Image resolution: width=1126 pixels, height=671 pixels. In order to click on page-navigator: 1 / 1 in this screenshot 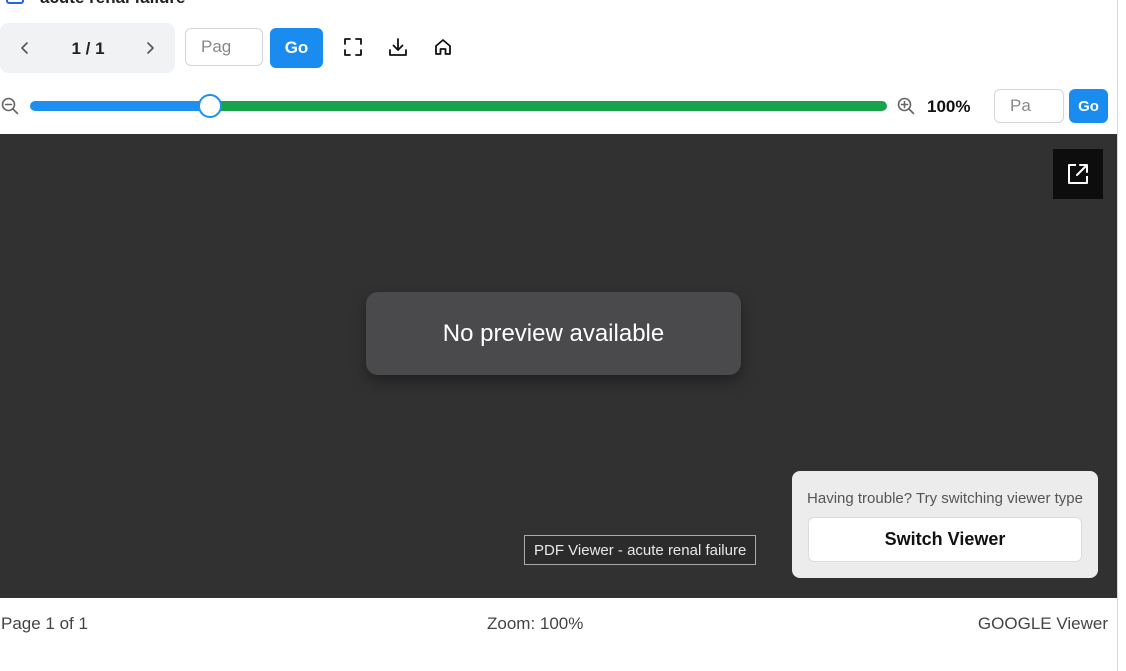, I will do `click(87, 48)`.